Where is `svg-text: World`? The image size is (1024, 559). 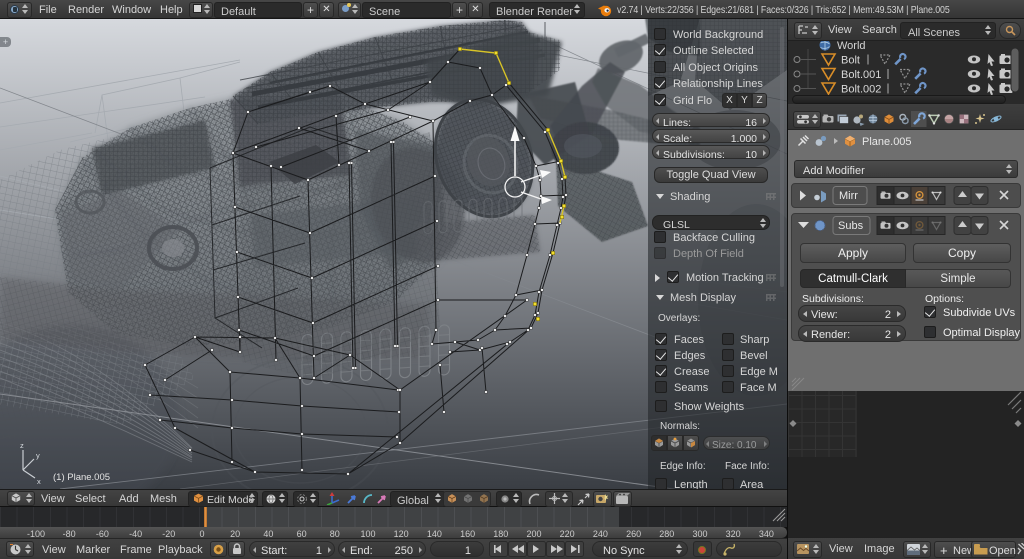
svg-text: World is located at coordinates (851, 46).